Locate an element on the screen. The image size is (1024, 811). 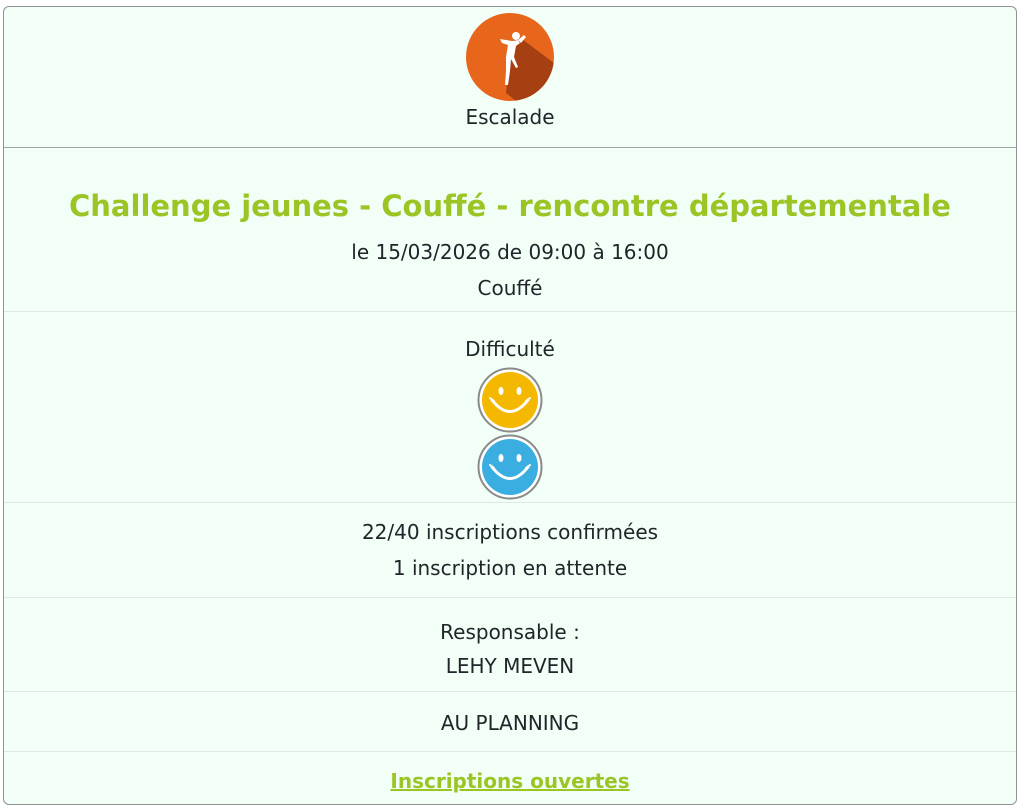
smiley-blue-icon is located at coordinates (510, 467).